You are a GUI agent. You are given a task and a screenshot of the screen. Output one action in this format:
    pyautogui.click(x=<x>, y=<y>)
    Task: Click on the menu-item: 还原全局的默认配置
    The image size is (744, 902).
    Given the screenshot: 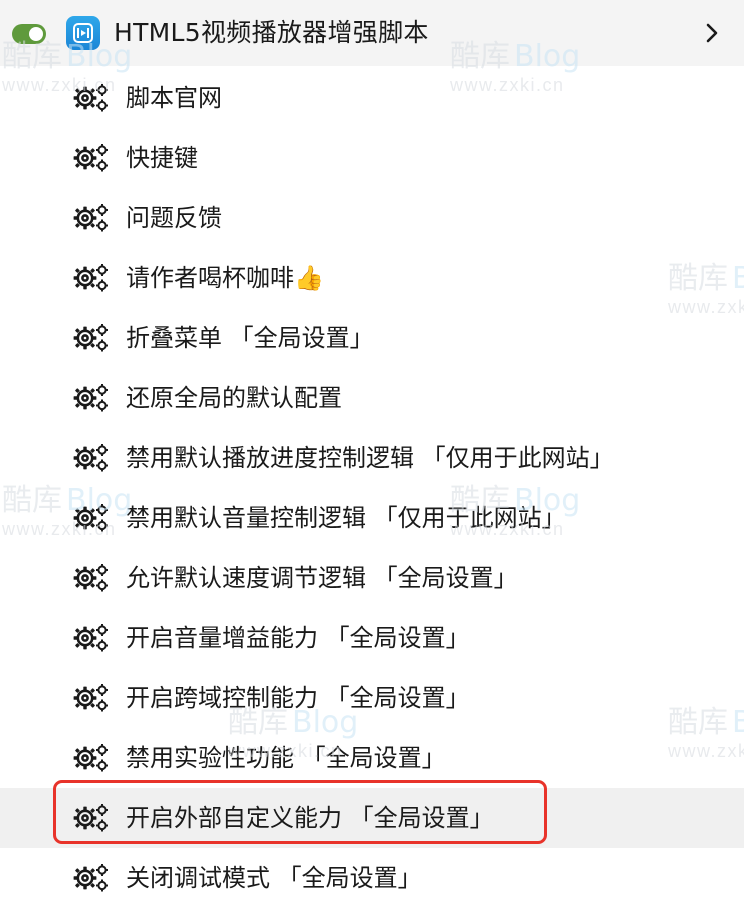 What is the action you would take?
    pyautogui.click(x=372, y=398)
    